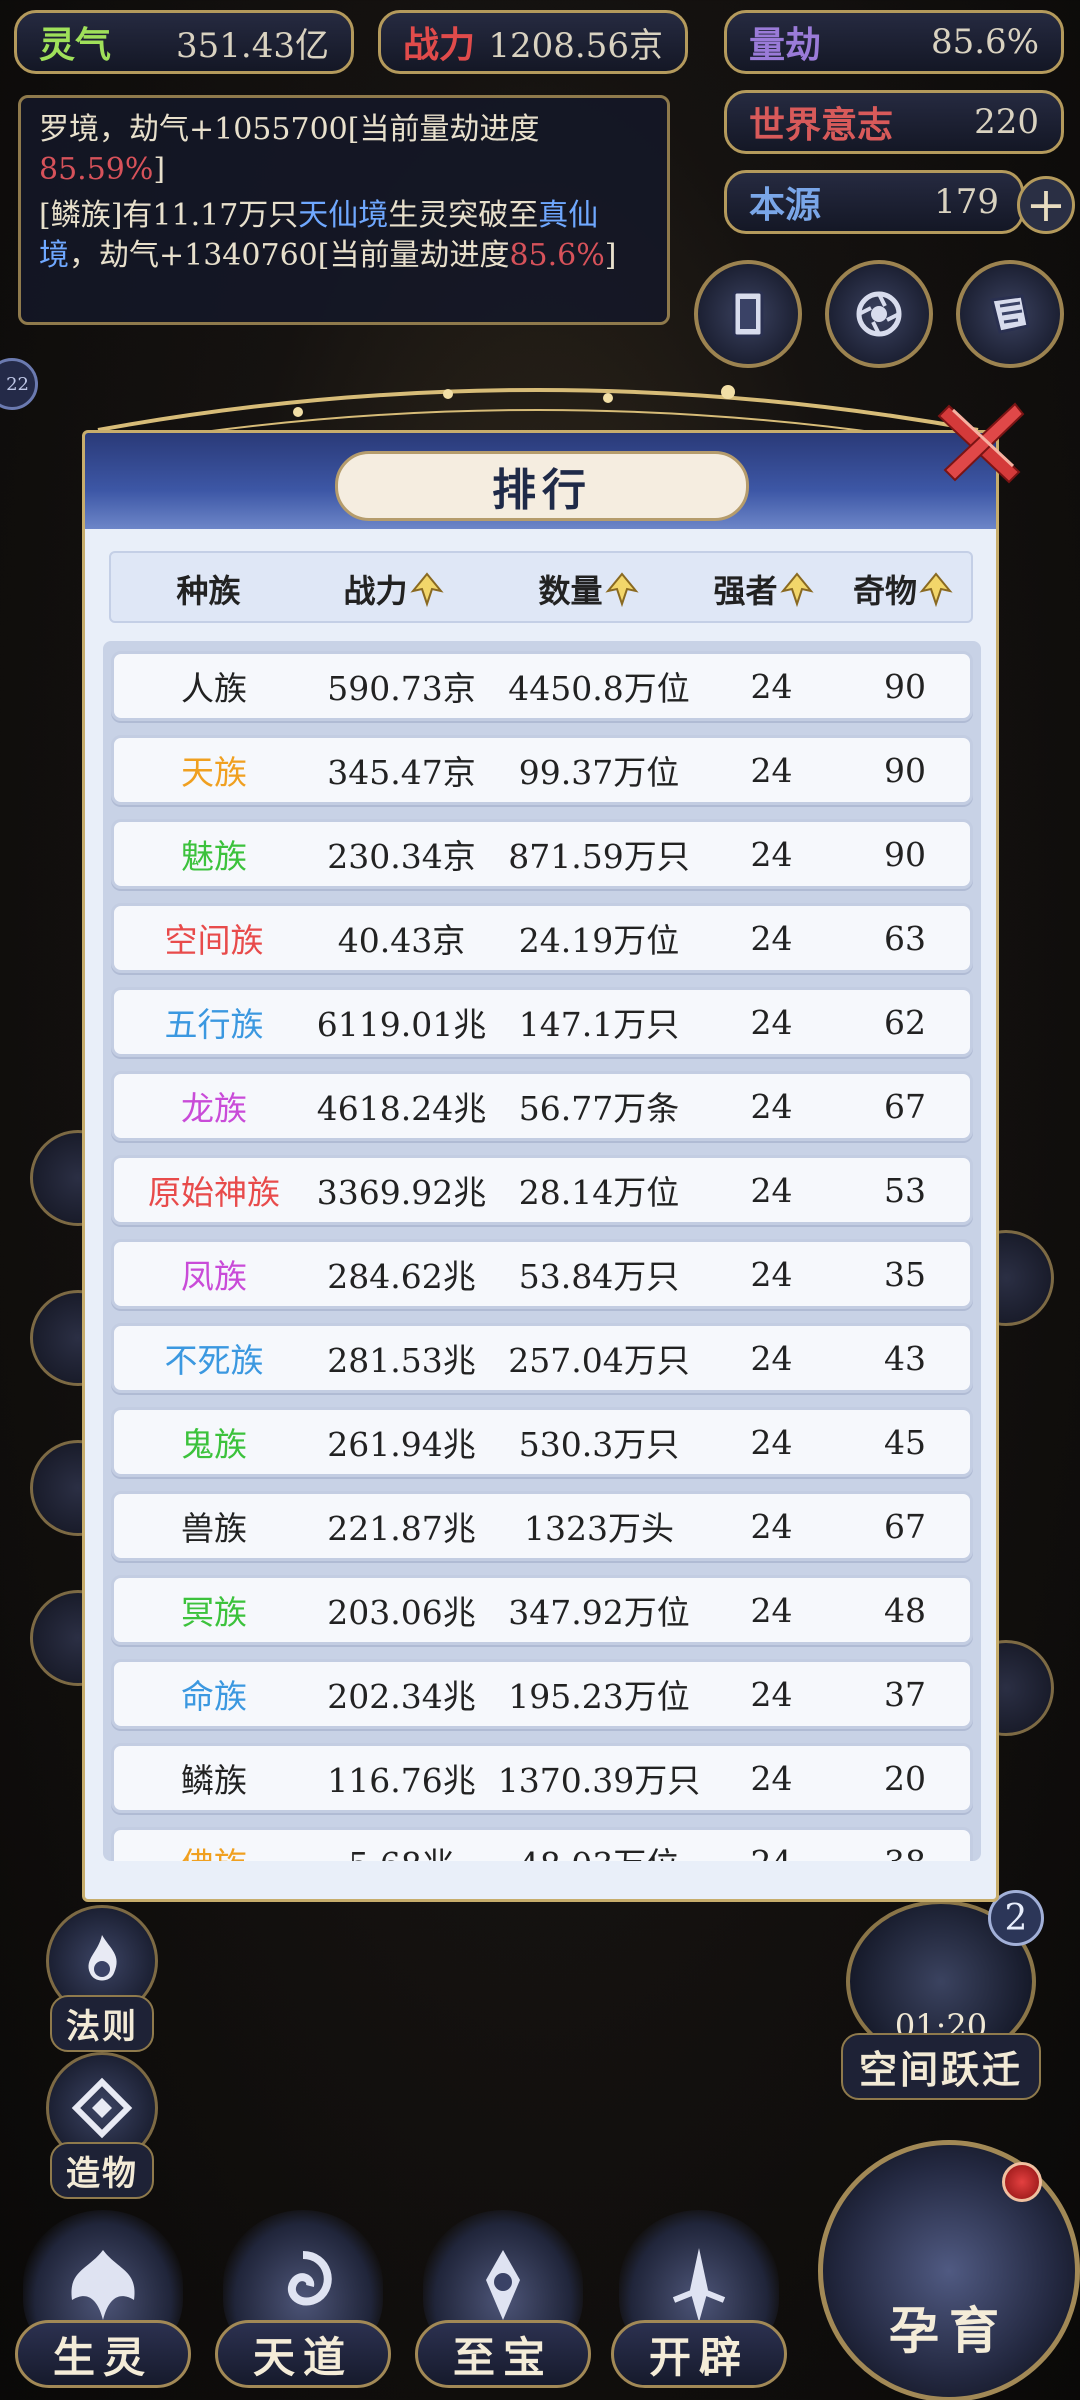 The image size is (1080, 2400). I want to click on table-row: 空间族 40.43京 24.19万位 24 63, so click(542, 938).